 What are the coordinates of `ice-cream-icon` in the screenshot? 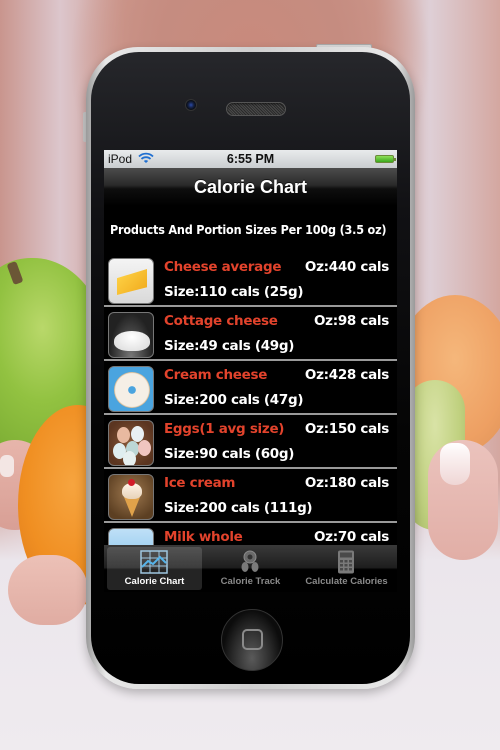 It's located at (131, 497).